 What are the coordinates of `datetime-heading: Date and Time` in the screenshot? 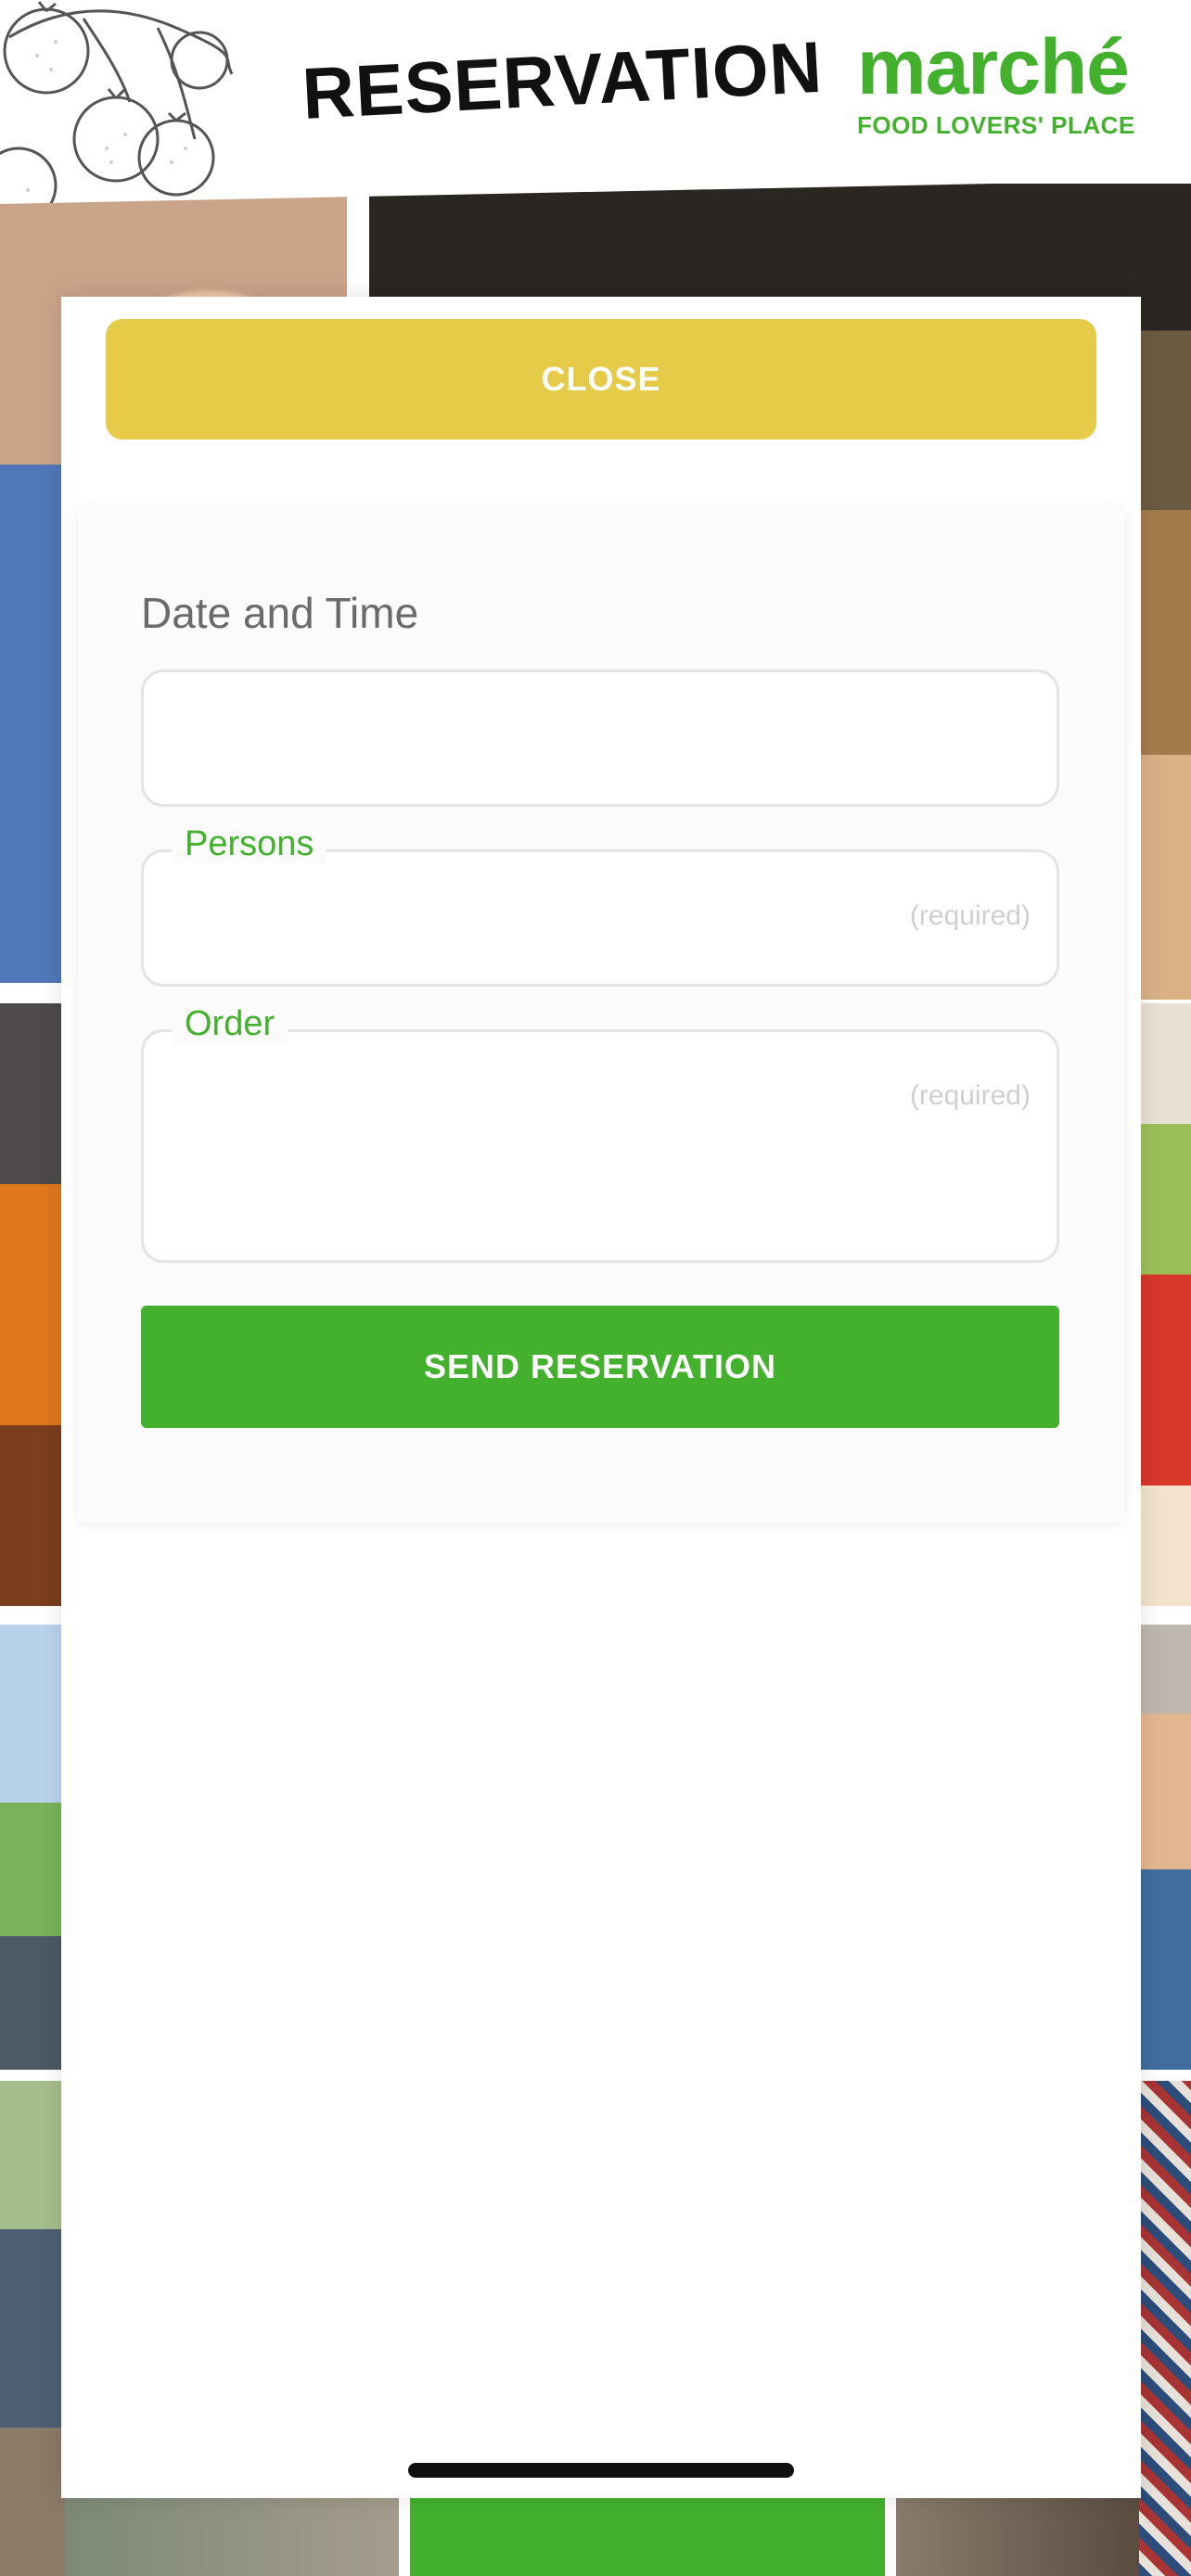 It's located at (280, 613).